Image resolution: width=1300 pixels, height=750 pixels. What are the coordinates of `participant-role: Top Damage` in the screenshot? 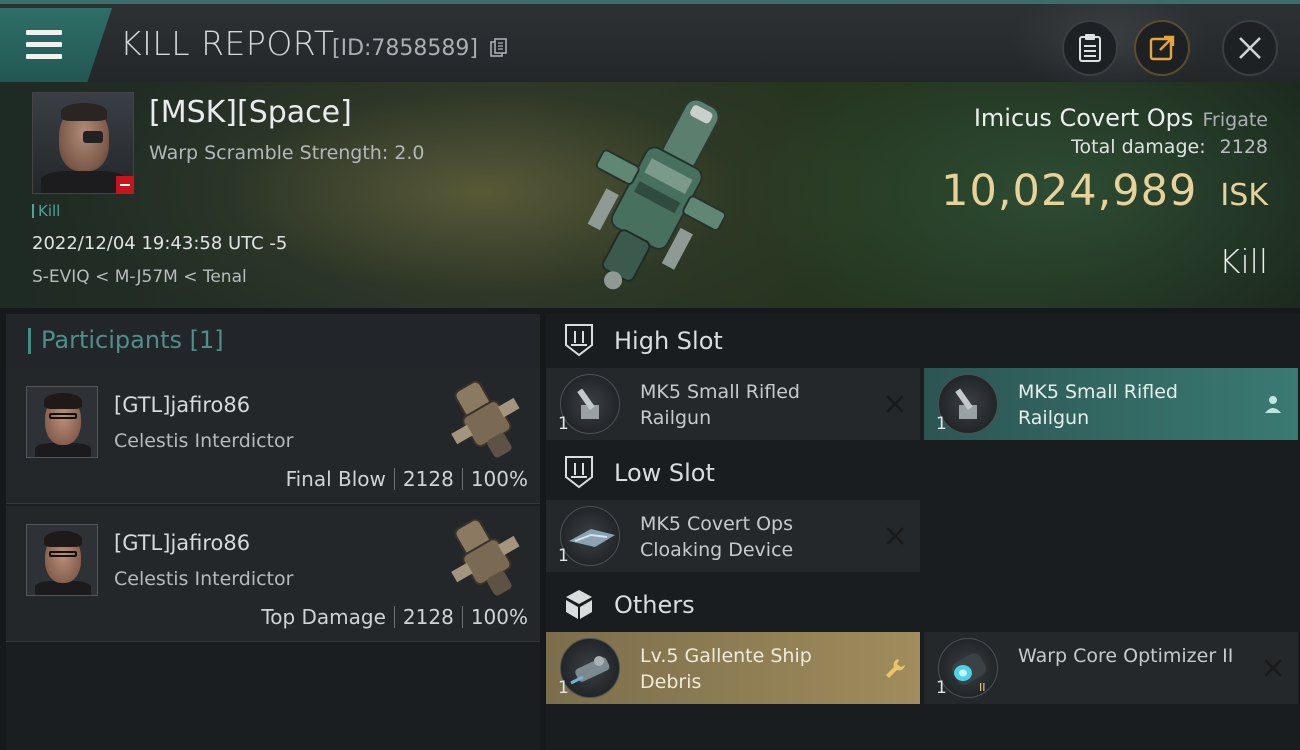 It's located at (323, 617).